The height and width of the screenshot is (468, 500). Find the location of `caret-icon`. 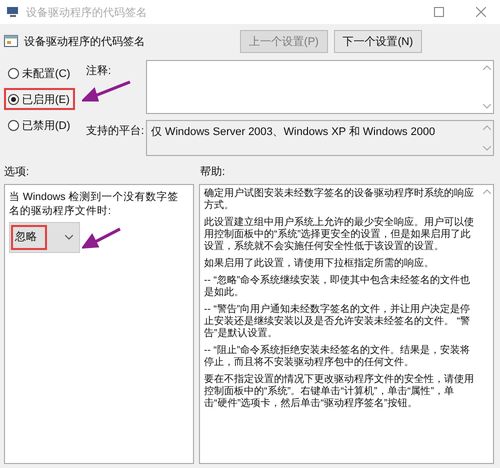

caret-icon is located at coordinates (69, 237).